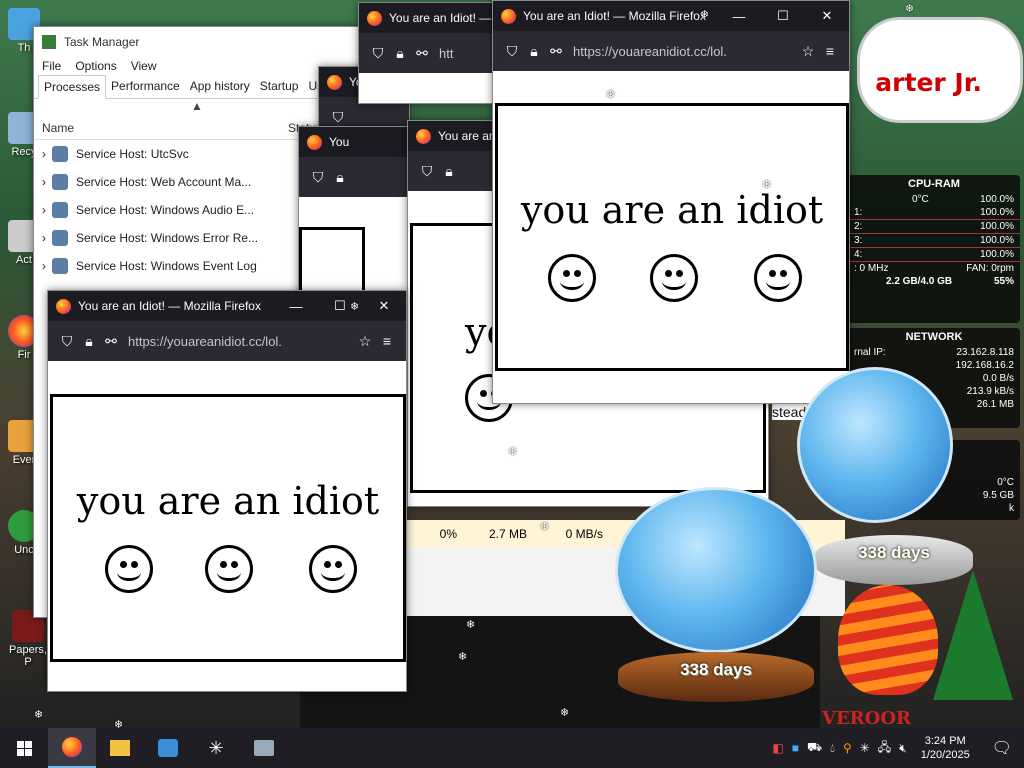 This screenshot has height=768, width=1024. What do you see at coordinates (866, 718) in the screenshot?
I see `wallpaper-text: VEROOR` at bounding box center [866, 718].